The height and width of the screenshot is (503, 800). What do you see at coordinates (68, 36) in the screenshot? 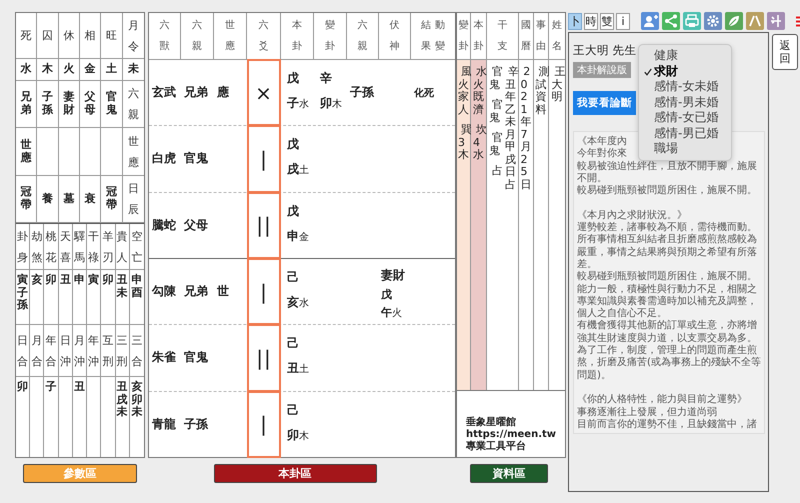
I see `column-header: 休` at bounding box center [68, 36].